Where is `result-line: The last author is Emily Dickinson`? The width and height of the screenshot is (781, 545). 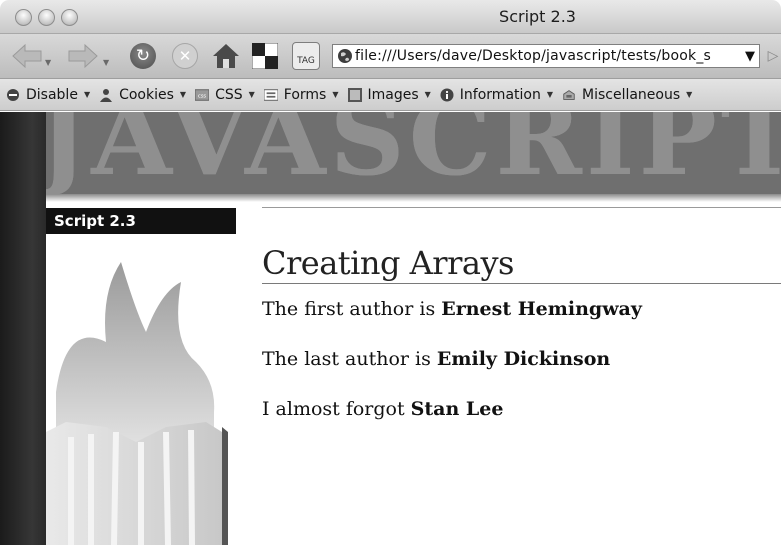
result-line: The last author is Emily Dickinson is located at coordinates (436, 359).